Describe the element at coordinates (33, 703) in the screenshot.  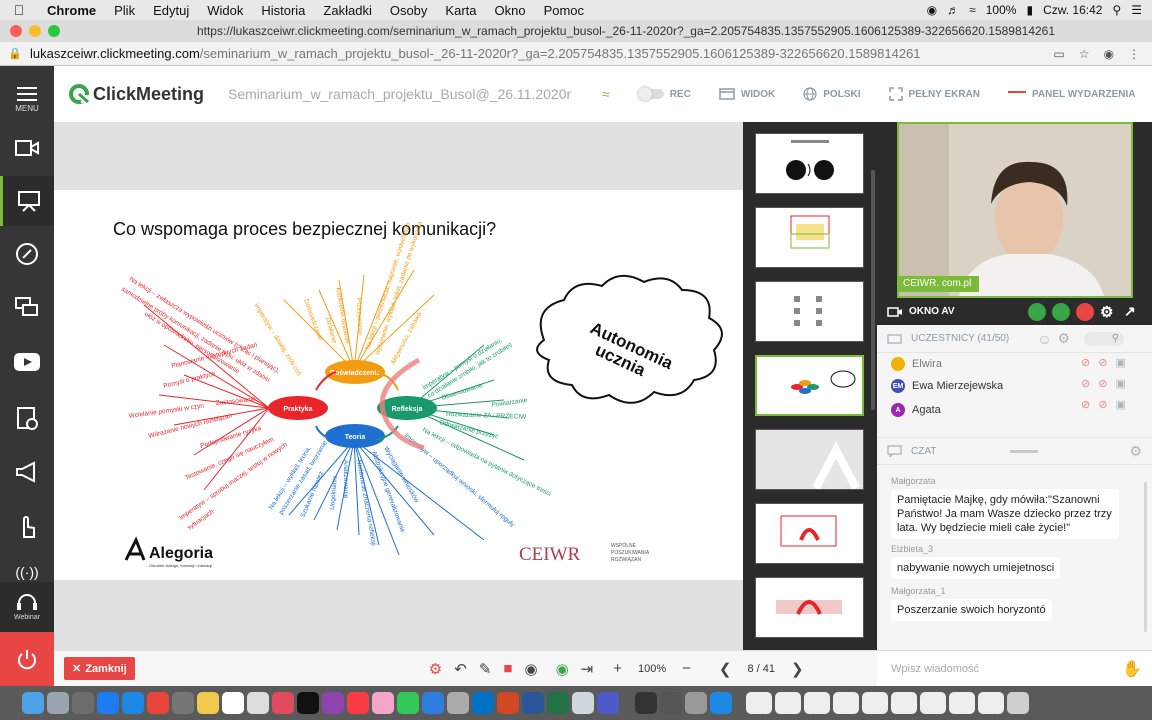
I see `finder-icon` at that location.